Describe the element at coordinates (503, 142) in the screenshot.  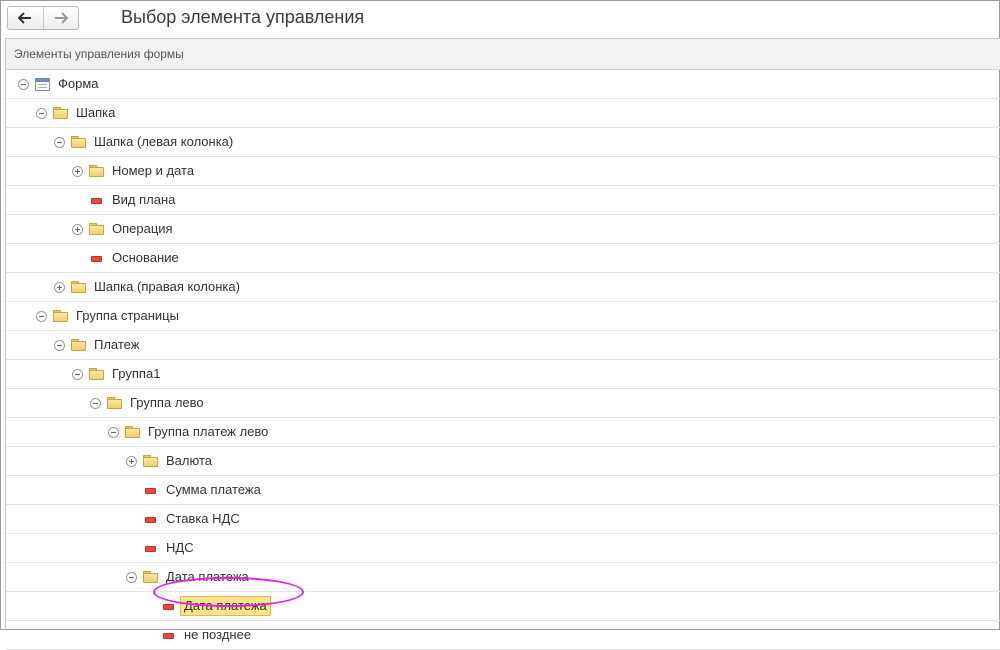
I see `tree-row: Шапка (левая колонка)` at that location.